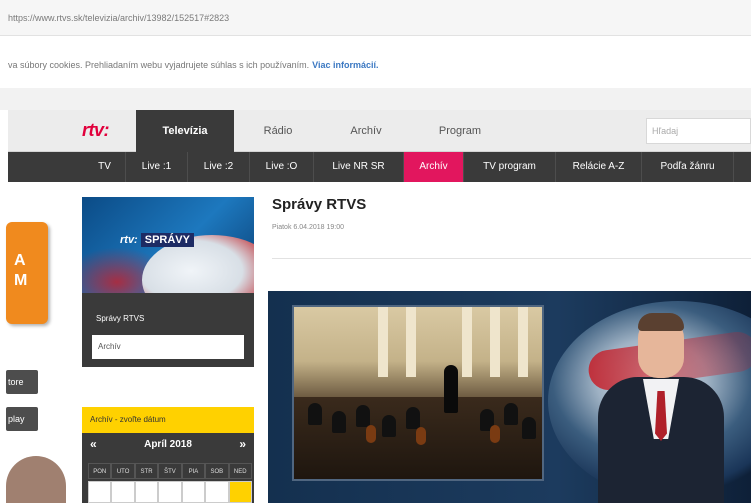 The width and height of the screenshot is (751, 503). I want to click on weekday-str: STR, so click(146, 471).